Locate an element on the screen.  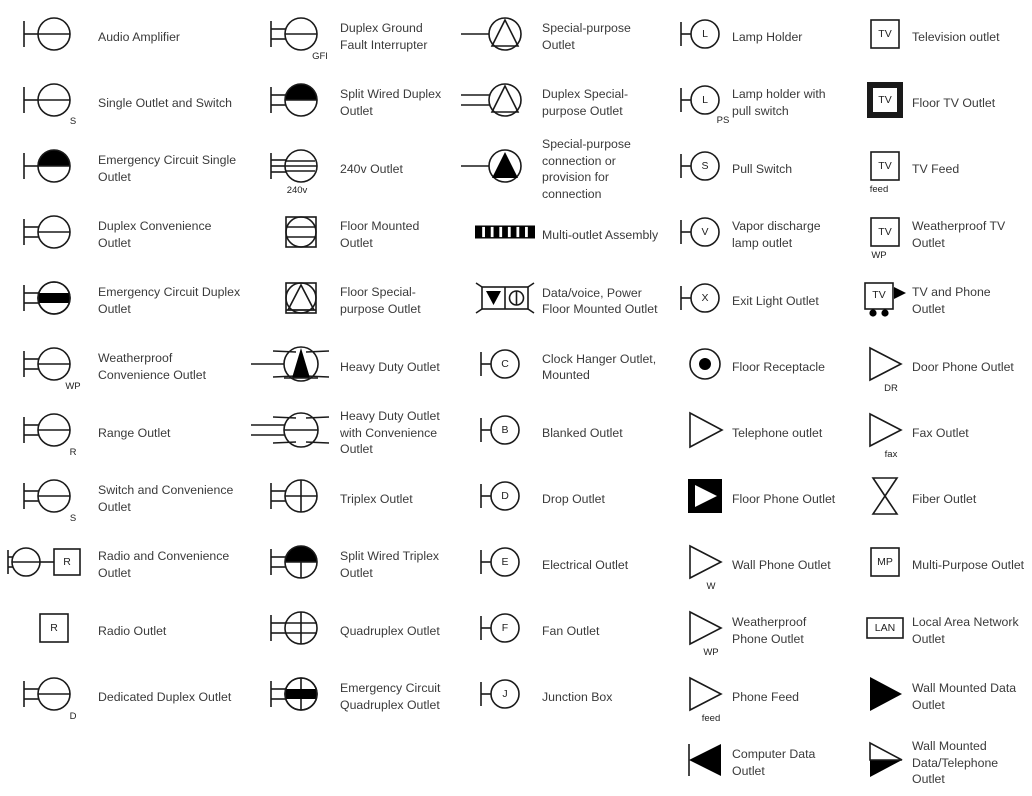
symbol-label: Electrical Outlet is located at coordinates (585, 565).